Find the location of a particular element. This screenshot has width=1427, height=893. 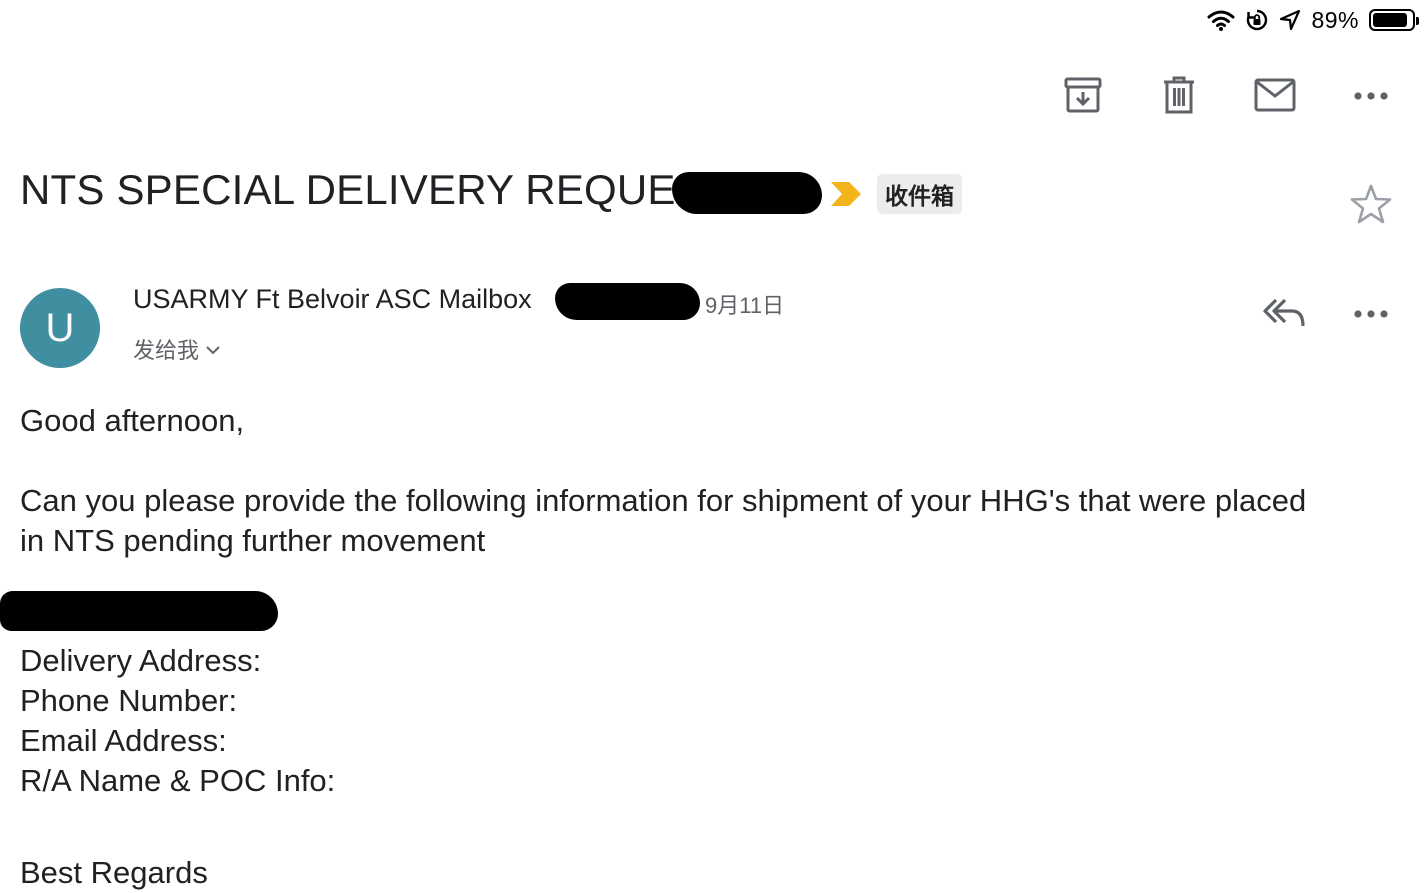

mark-unread-button is located at coordinates (1275, 97).